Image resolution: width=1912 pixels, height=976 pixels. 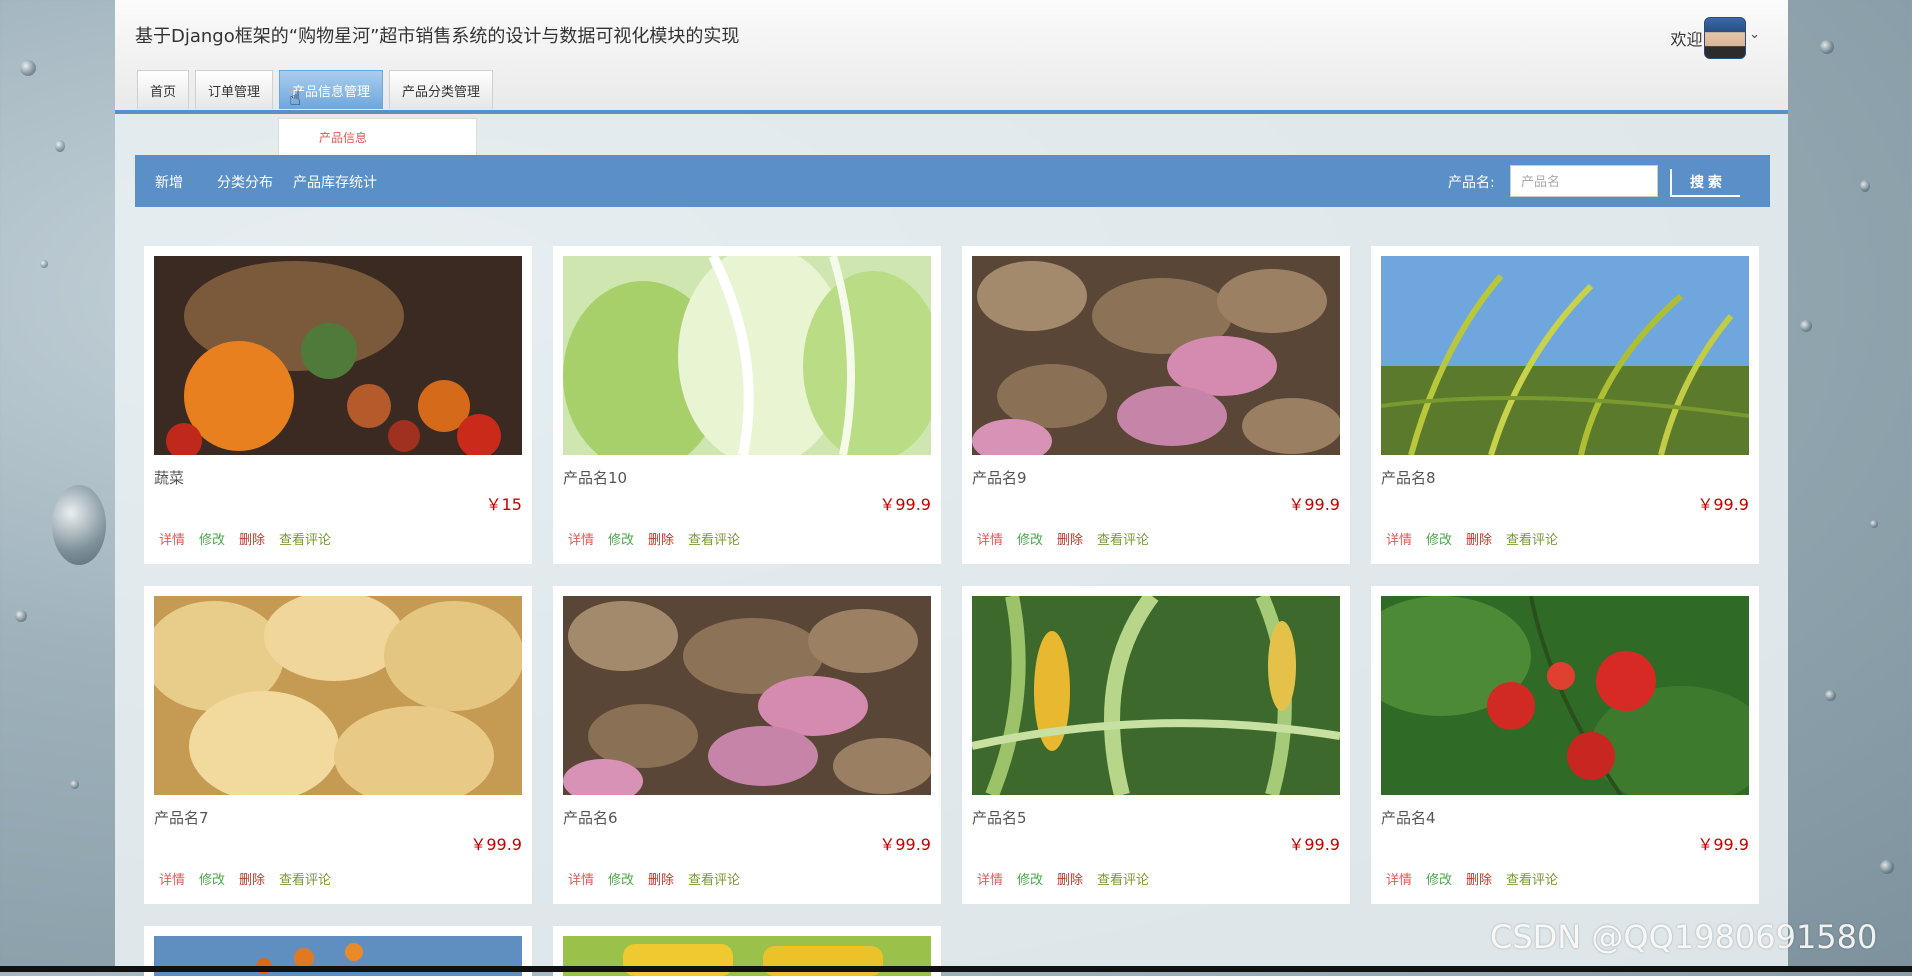 I want to click on product-card: 产品名4 ￥99.9 详情 修改 删除 查看评论, so click(x=1565, y=745).